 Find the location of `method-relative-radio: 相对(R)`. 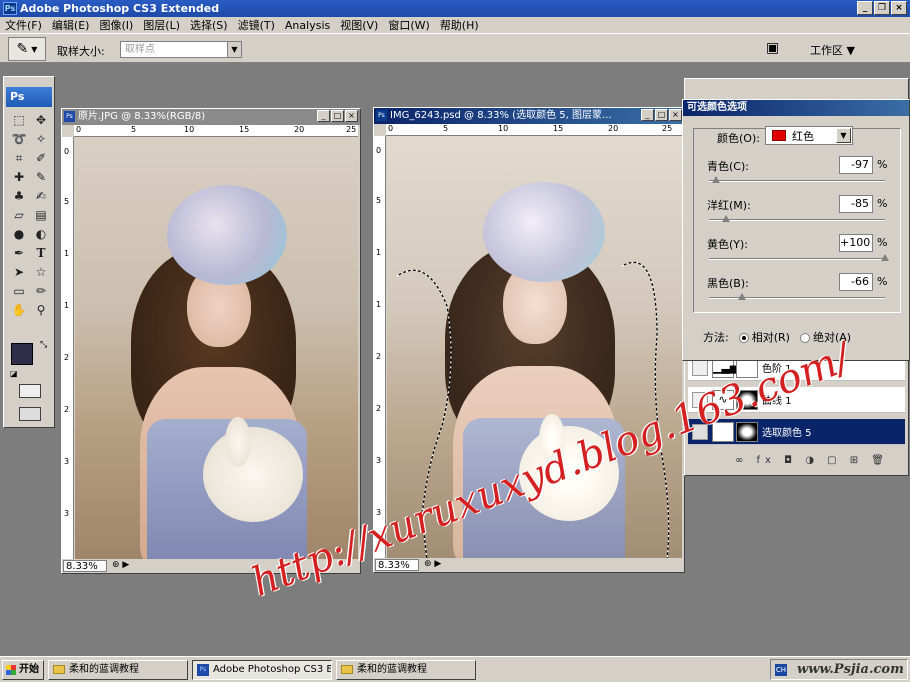

method-relative-radio: 相对(R) is located at coordinates (764, 337).